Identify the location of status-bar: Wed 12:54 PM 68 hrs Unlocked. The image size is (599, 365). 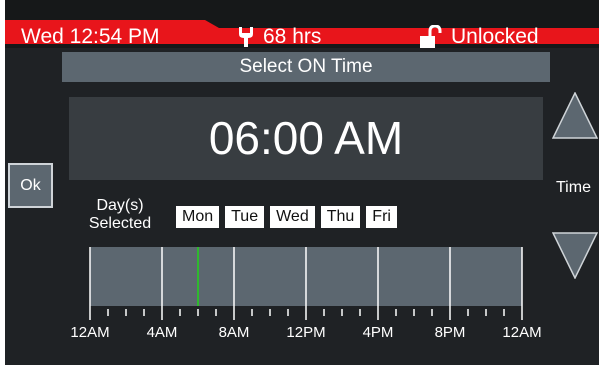
(302, 24).